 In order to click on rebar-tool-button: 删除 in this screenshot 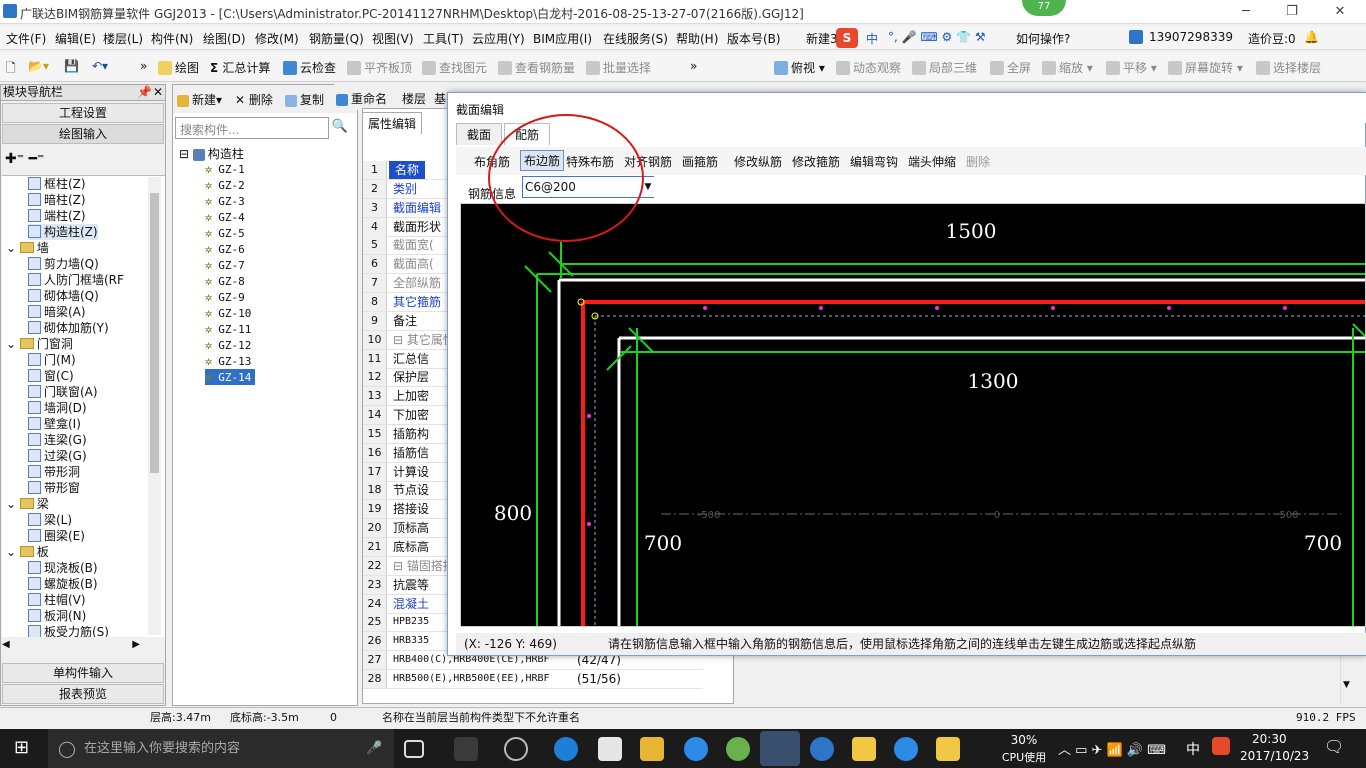, I will do `click(978, 161)`.